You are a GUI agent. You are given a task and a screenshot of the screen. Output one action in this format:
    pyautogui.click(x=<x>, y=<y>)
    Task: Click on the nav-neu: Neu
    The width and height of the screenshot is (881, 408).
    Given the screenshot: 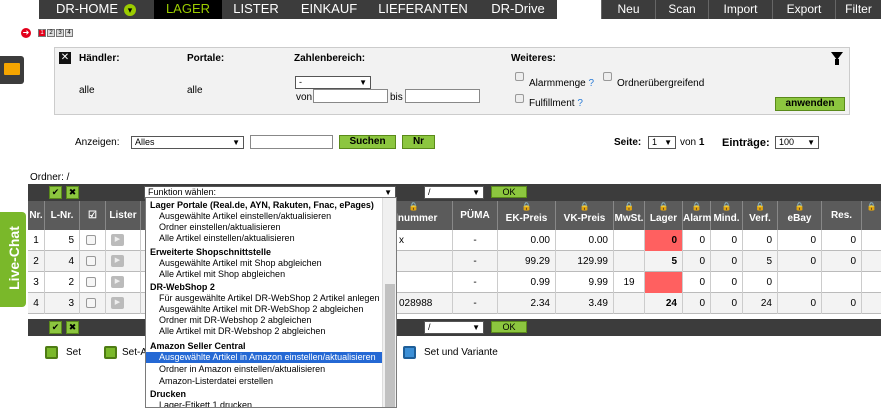 What is the action you would take?
    pyautogui.click(x=628, y=9)
    